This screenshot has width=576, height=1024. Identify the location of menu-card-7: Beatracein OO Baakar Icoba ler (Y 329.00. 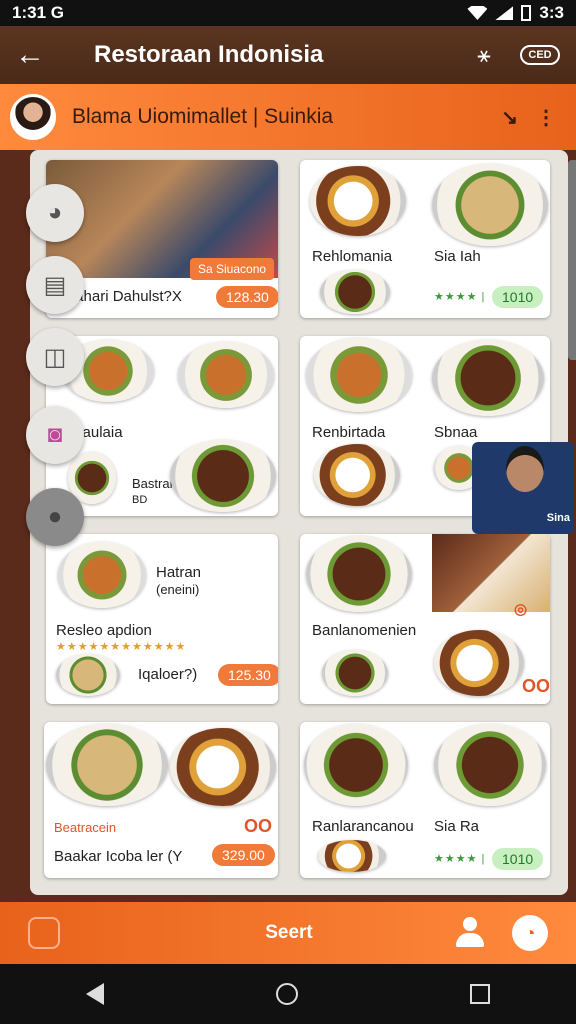
(161, 800).